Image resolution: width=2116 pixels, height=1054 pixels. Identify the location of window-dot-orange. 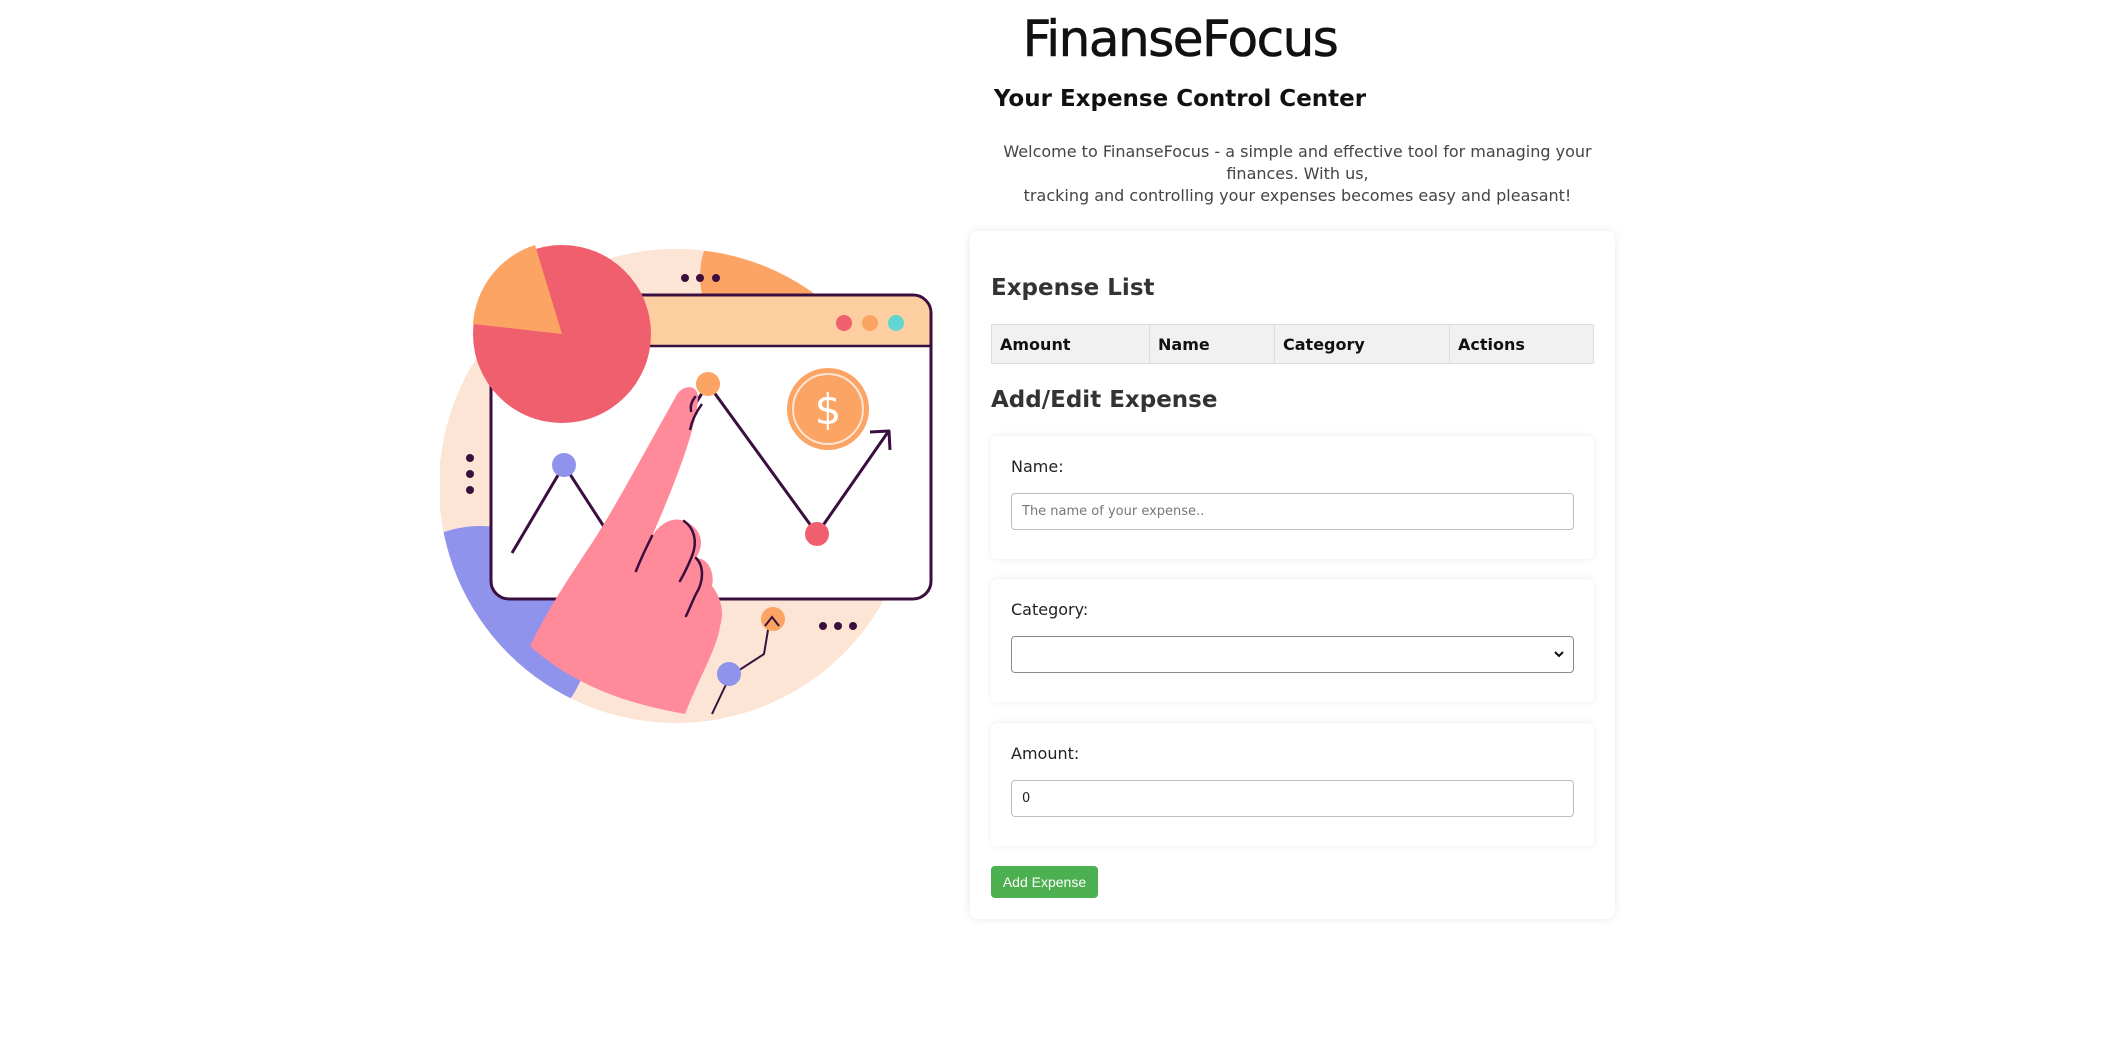
(870, 323).